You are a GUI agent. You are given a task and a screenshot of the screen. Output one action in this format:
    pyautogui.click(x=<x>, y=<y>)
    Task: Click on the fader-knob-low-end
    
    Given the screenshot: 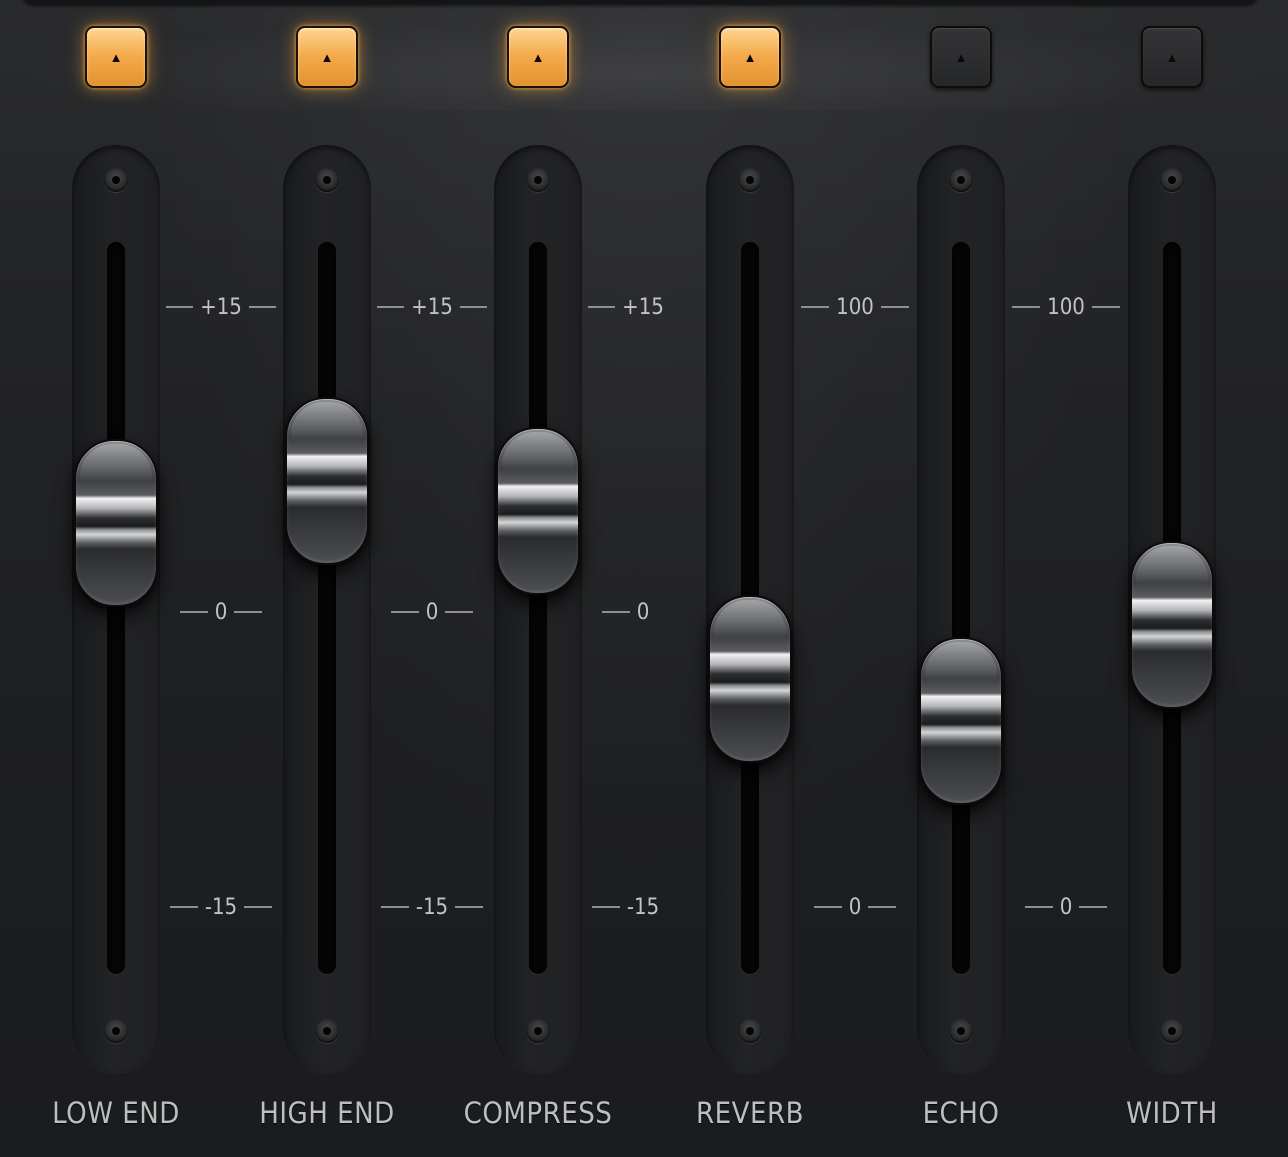 What is the action you would take?
    pyautogui.click(x=116, y=523)
    